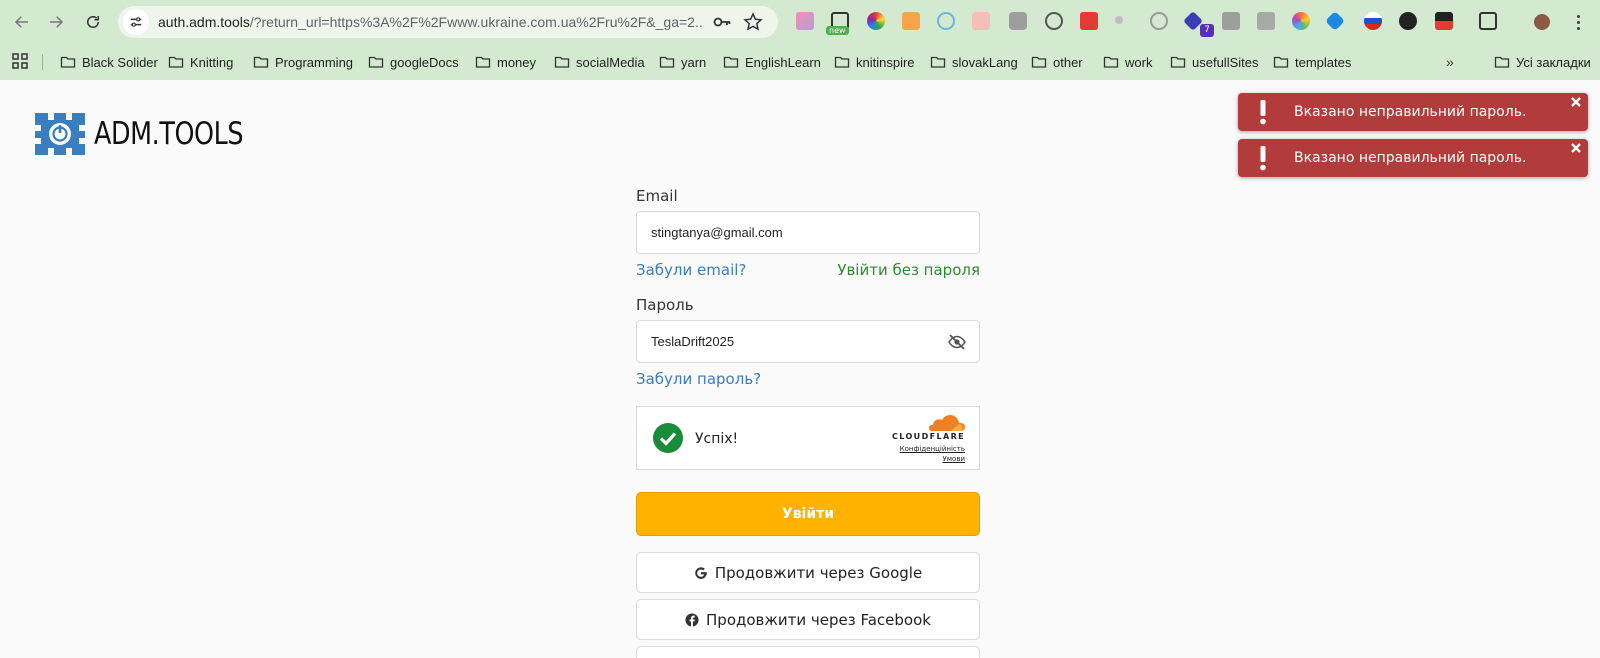  I want to click on browser-menu-icon, so click(1578, 22).